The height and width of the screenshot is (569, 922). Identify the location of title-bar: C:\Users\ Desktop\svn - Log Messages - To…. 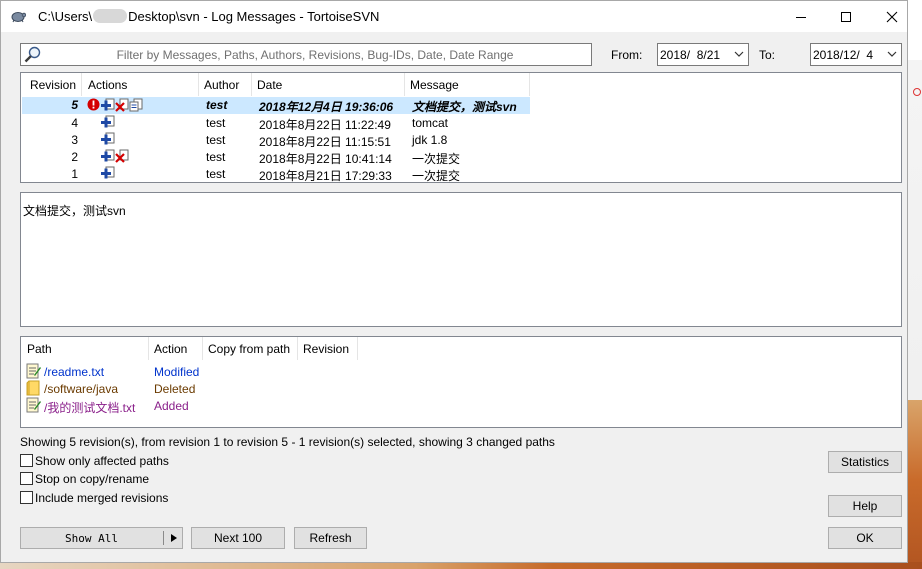
(454, 16).